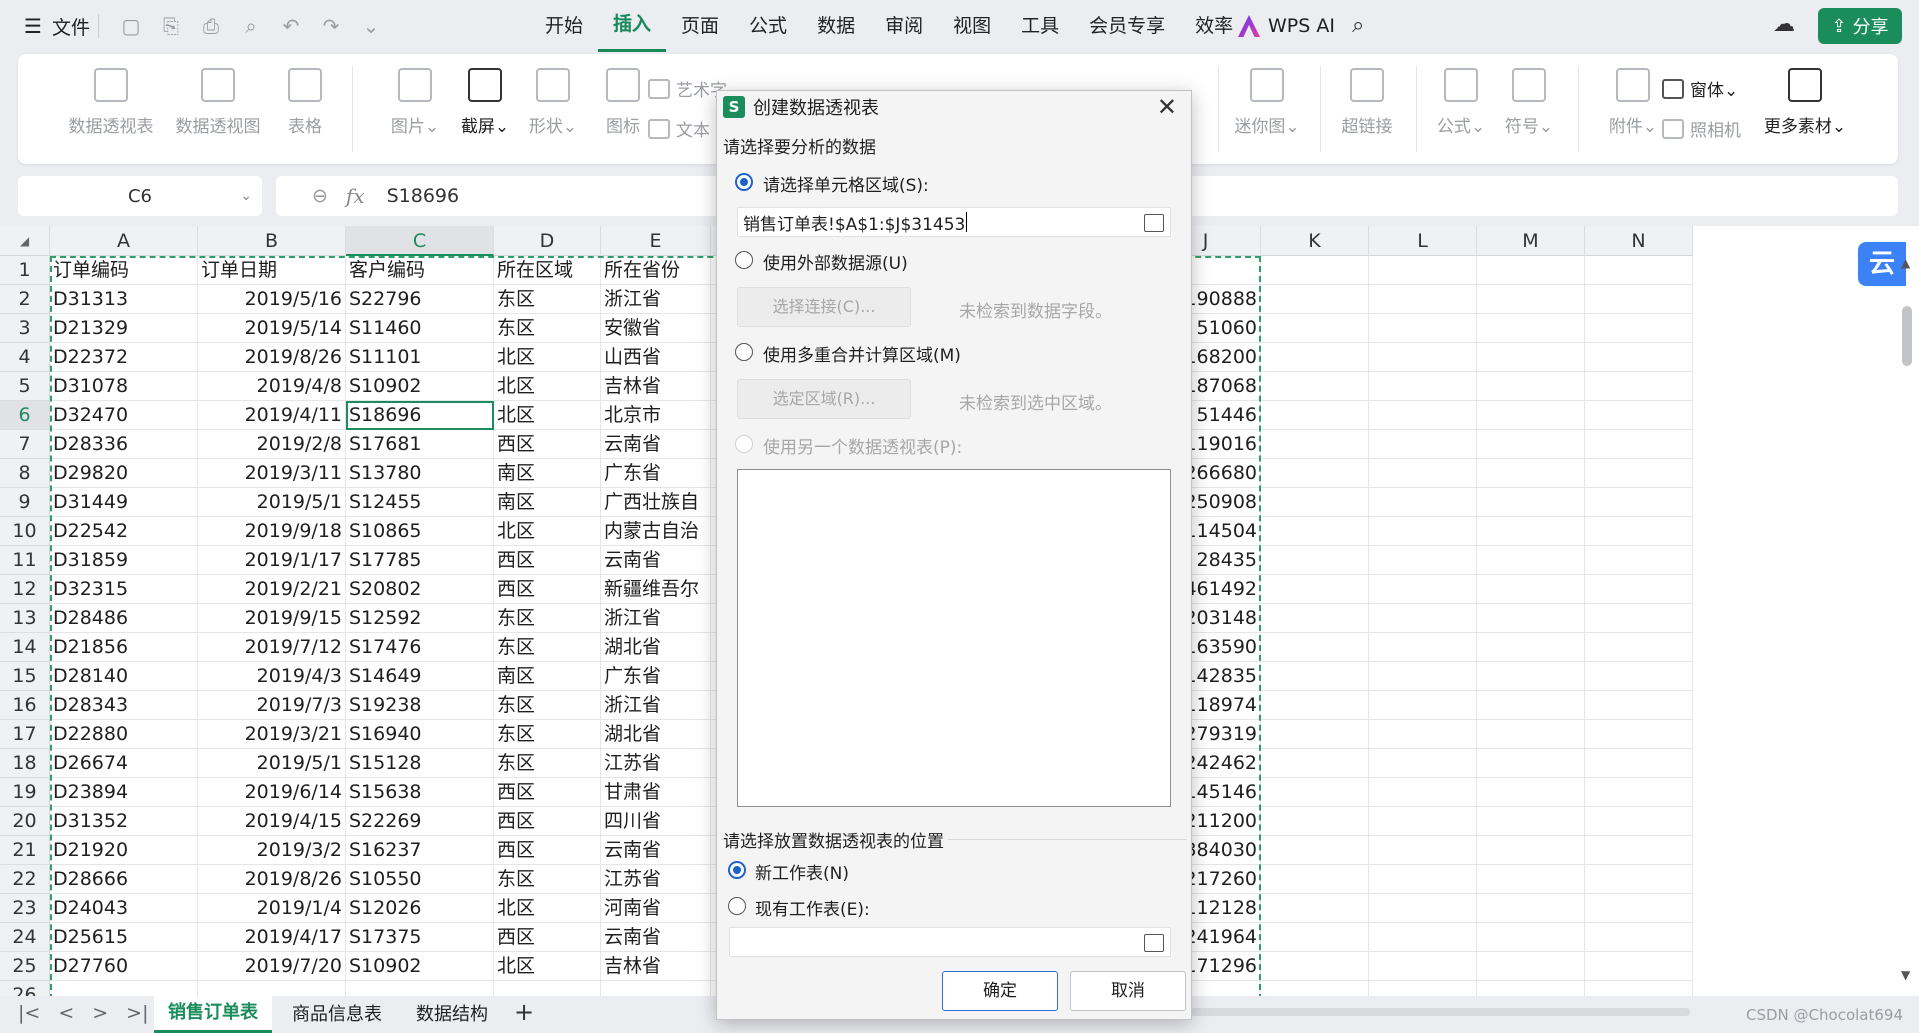 This screenshot has height=1033, width=1919. I want to click on grid-cell: D21920, so click(124, 850).